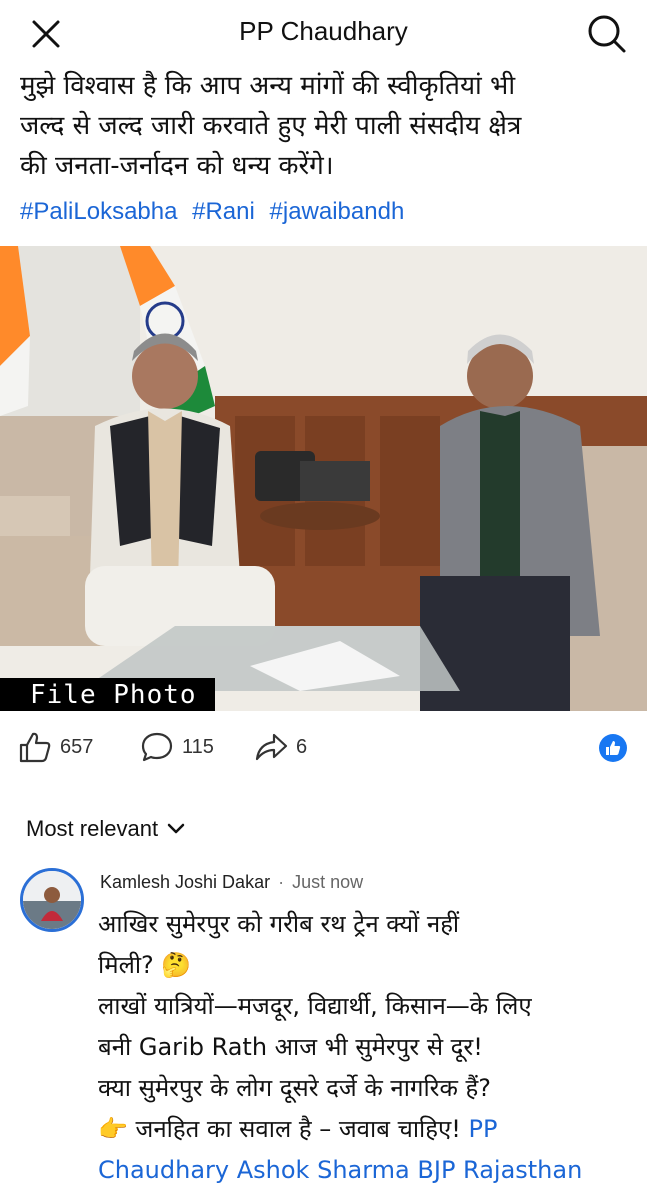 This screenshot has height=1200, width=647. What do you see at coordinates (198, 746) in the screenshot?
I see `comment-count: 115` at bounding box center [198, 746].